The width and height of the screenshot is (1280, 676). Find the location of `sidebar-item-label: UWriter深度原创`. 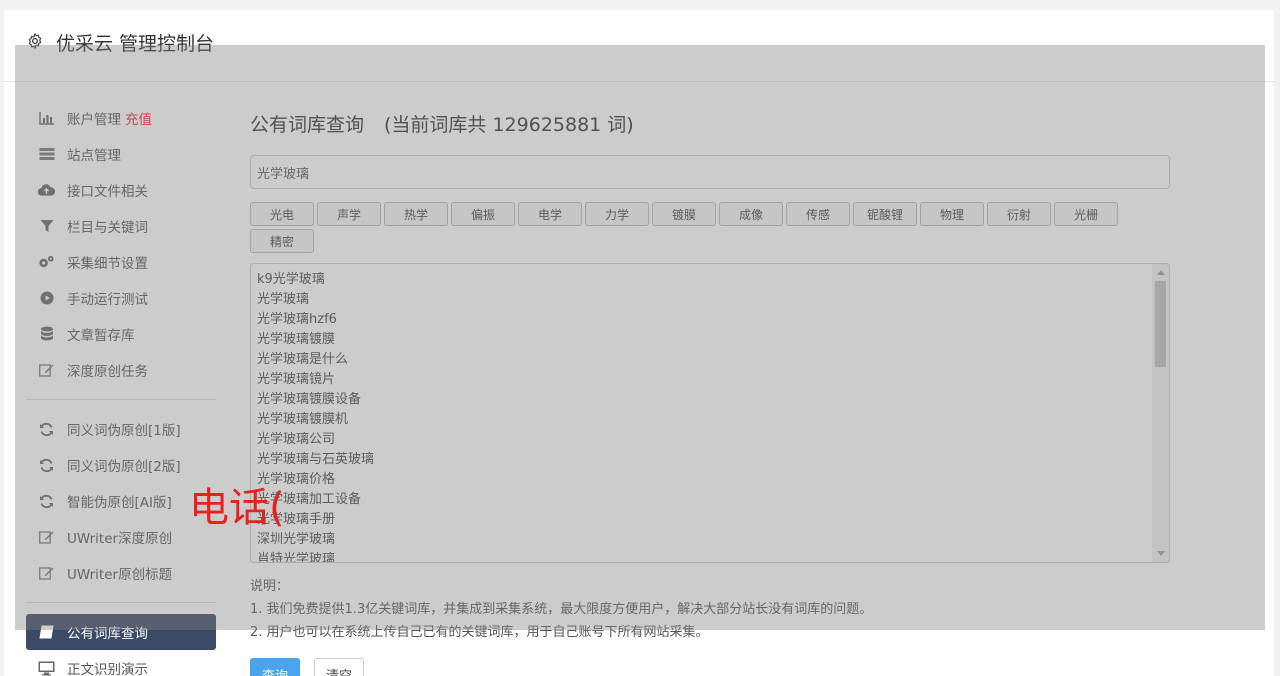

sidebar-item-label: UWriter深度原创 is located at coordinates (120, 539).